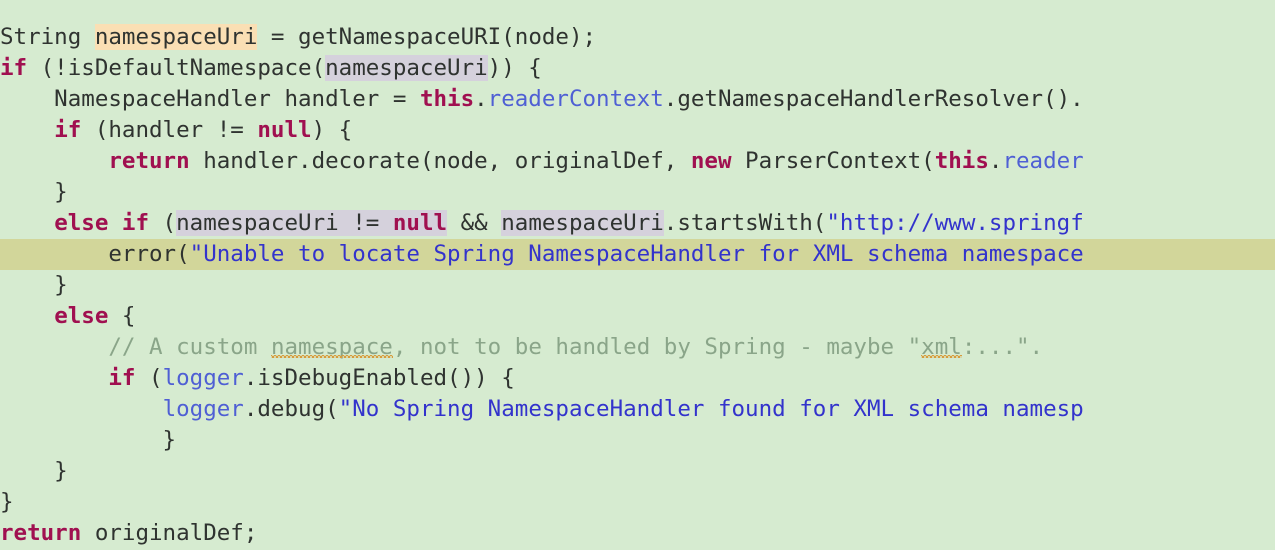  What do you see at coordinates (833, 161) in the screenshot?
I see `token-text: ParserContext(` at bounding box center [833, 161].